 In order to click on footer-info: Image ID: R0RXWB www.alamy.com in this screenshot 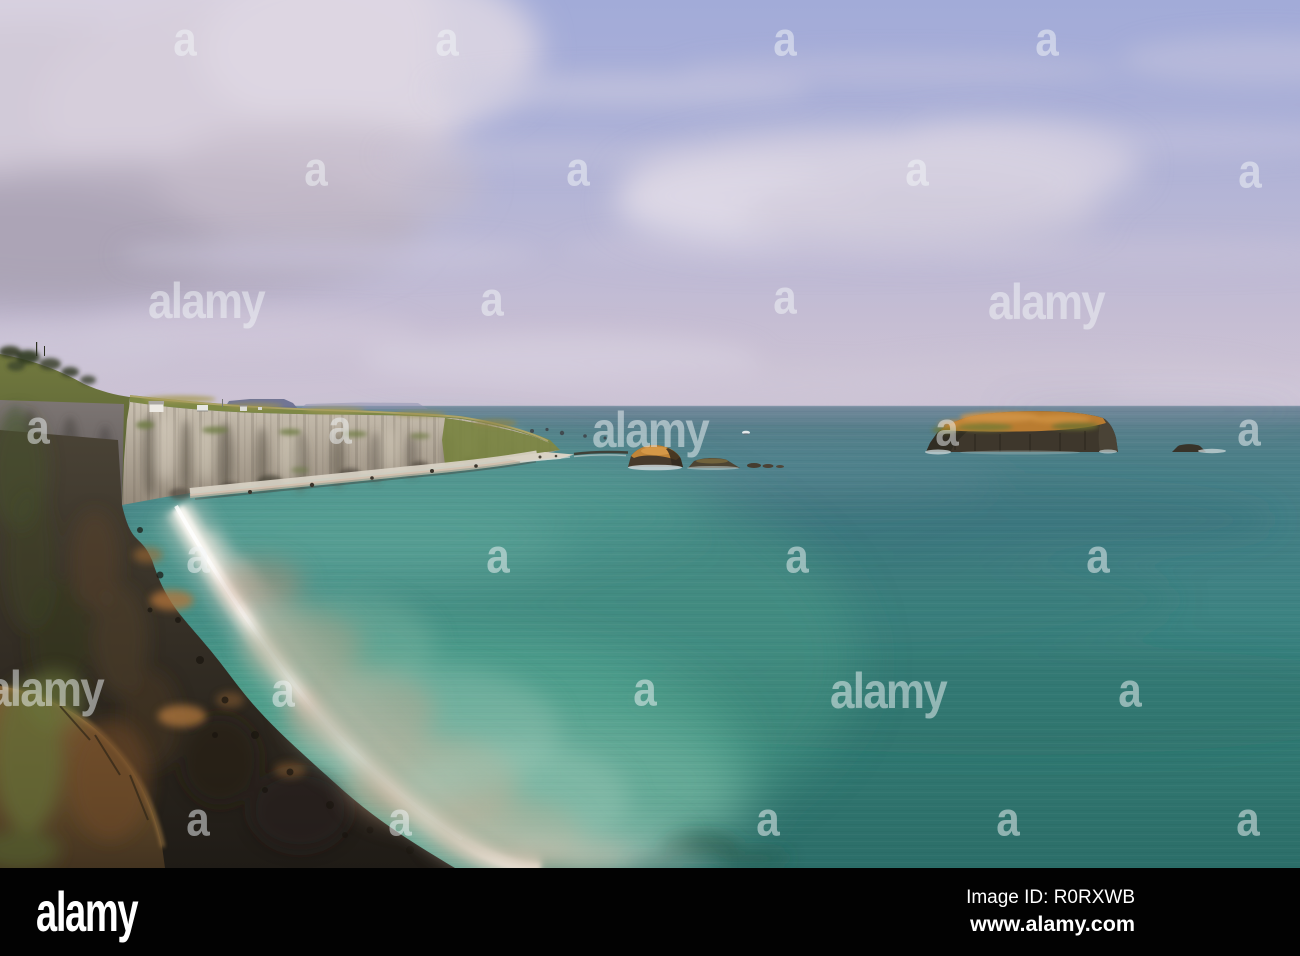, I will do `click(1050, 912)`.